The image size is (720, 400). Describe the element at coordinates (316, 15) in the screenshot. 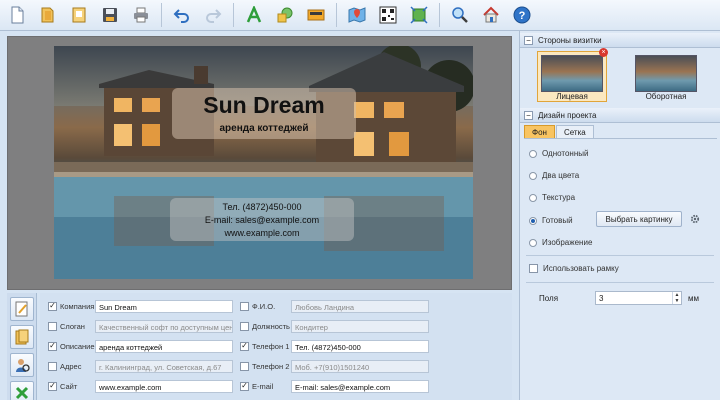

I see `image-tool-icon` at that location.